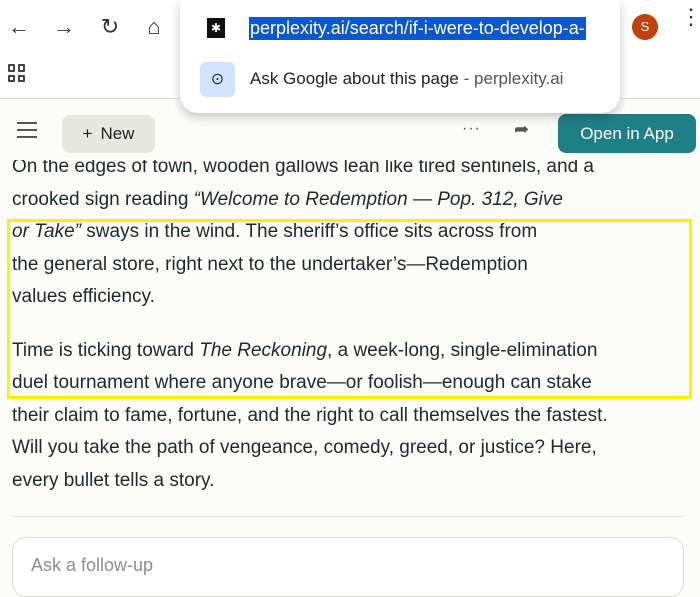 This screenshot has height=597, width=700. Describe the element at coordinates (356, 297) in the screenshot. I see `text-line: values efficiency.` at that location.